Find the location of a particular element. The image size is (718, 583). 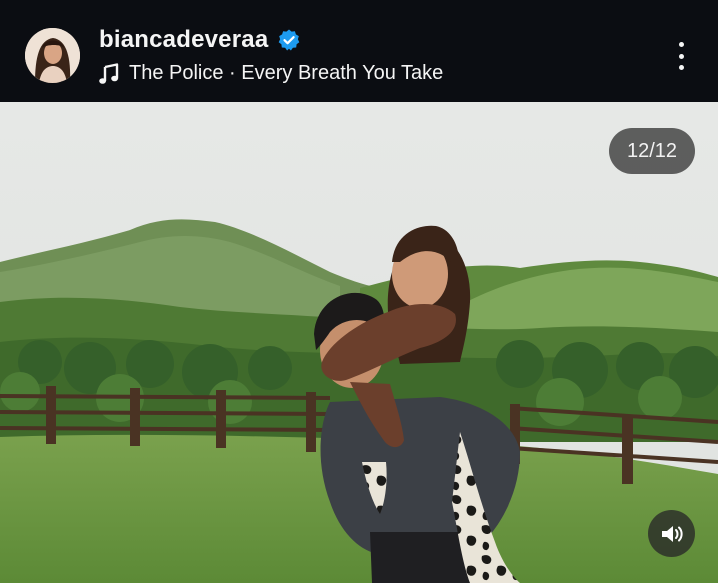

more-vertical-icon is located at coordinates (681, 56).